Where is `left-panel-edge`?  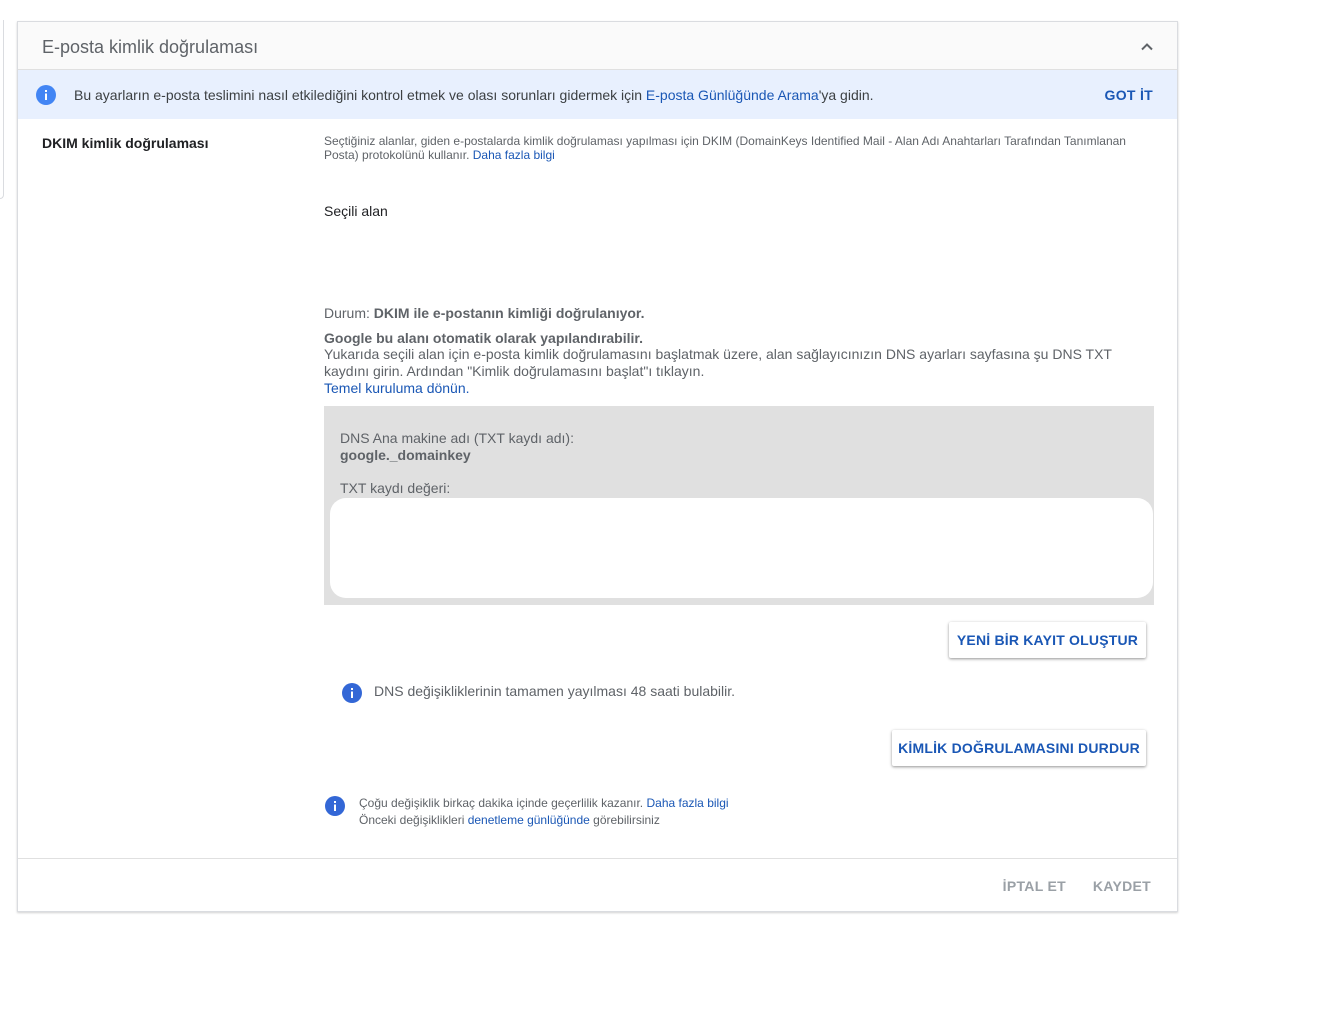 left-panel-edge is located at coordinates (2, 109).